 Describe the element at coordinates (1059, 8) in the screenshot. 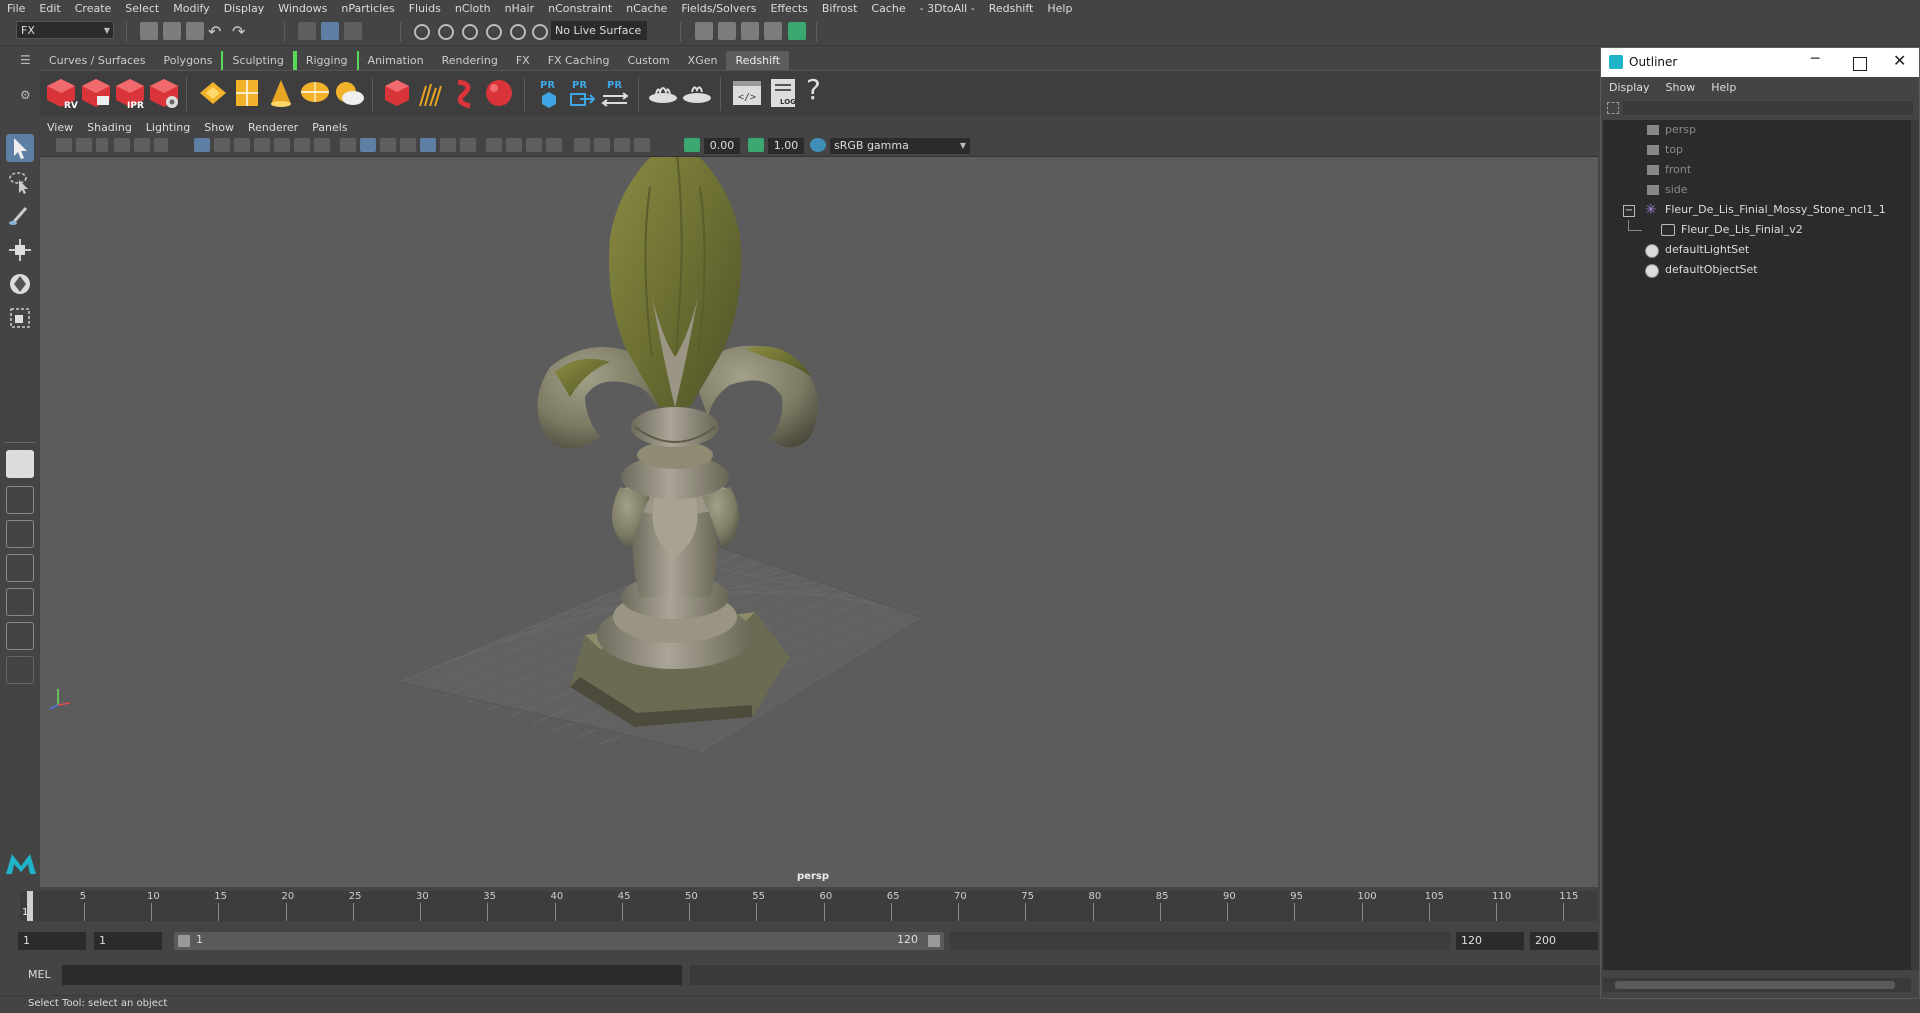

I see `menu-help: Help` at that location.